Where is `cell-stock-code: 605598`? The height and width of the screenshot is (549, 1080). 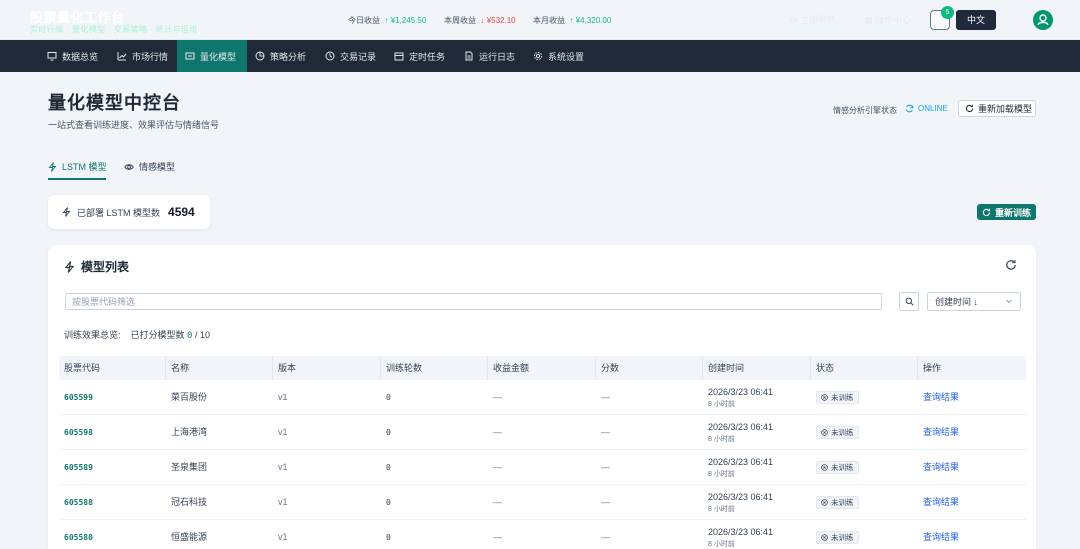
cell-stock-code: 605598 is located at coordinates (76, 432).